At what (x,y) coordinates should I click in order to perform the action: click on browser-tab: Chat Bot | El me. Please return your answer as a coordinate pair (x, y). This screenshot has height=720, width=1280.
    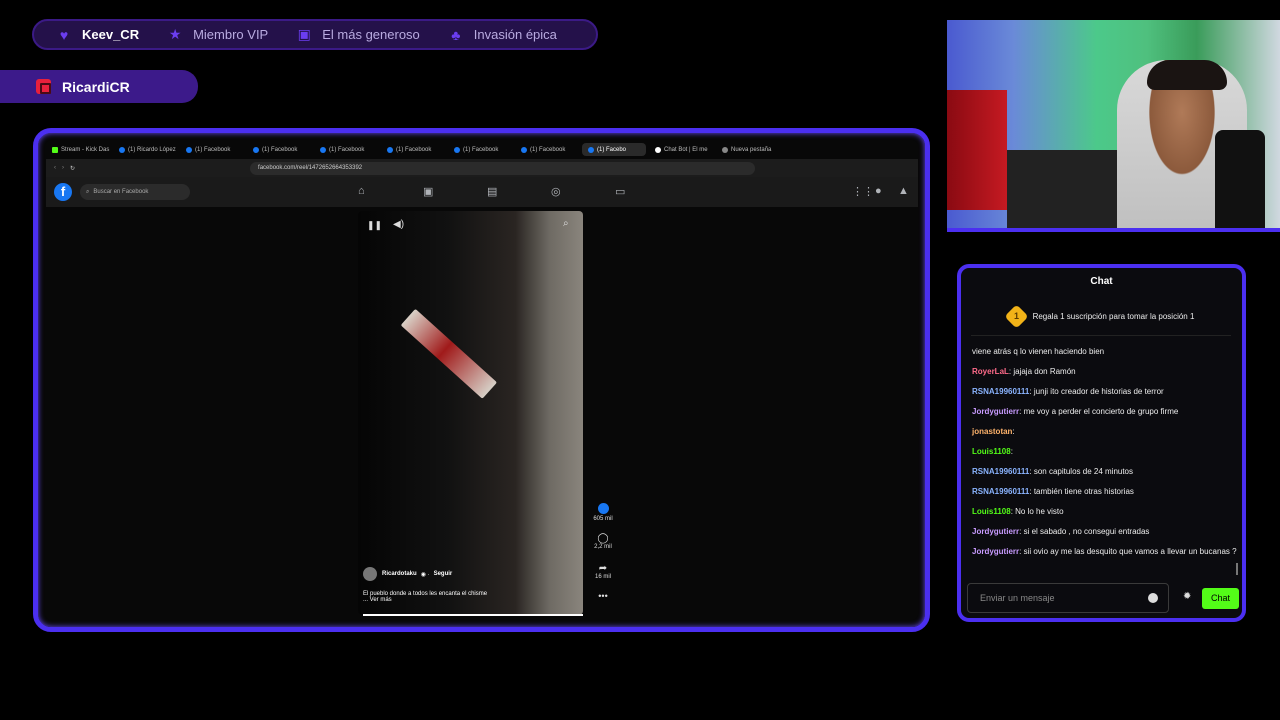
    Looking at the image, I should click on (681, 149).